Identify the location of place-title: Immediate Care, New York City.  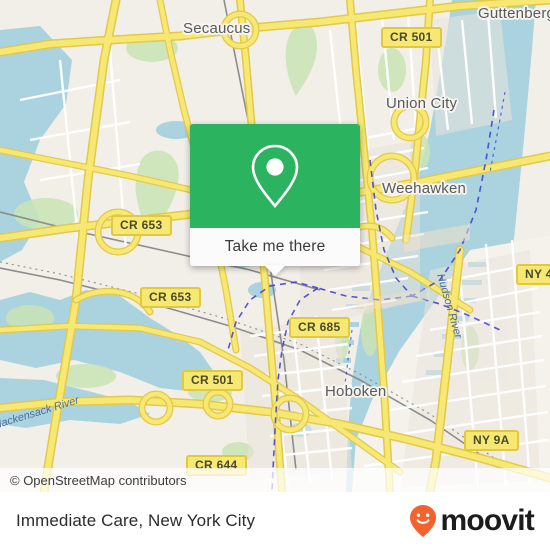
(136, 520).